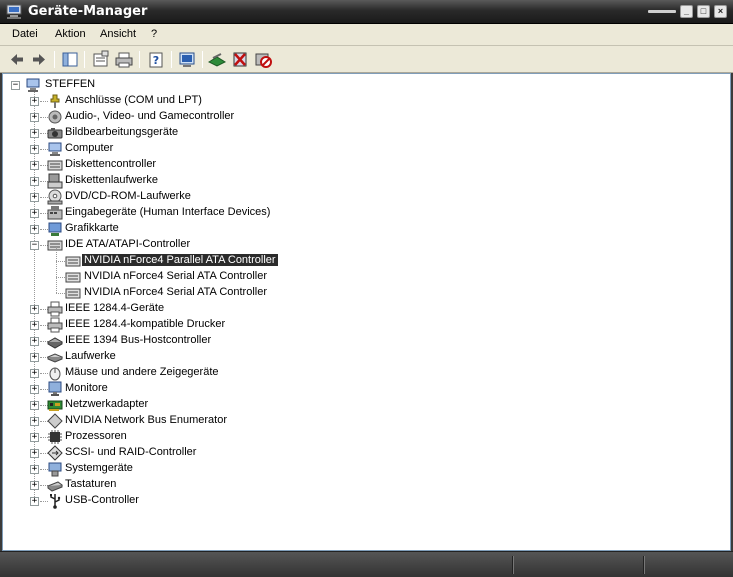 The image size is (733, 577). What do you see at coordinates (203, 165) in the screenshot?
I see `tree-category: + Diskettencontroller` at bounding box center [203, 165].